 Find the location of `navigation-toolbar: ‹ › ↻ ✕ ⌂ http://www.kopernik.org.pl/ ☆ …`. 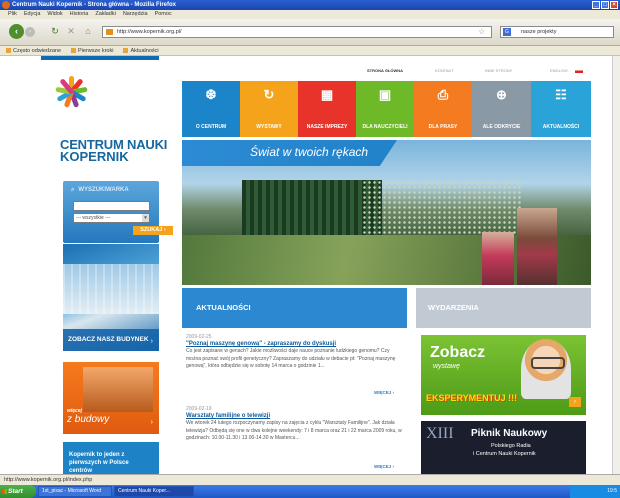

navigation-toolbar: ‹ › ↻ ✕ ⌂ http://www.kopernik.org.pl/ ☆ … is located at coordinates (310, 32).